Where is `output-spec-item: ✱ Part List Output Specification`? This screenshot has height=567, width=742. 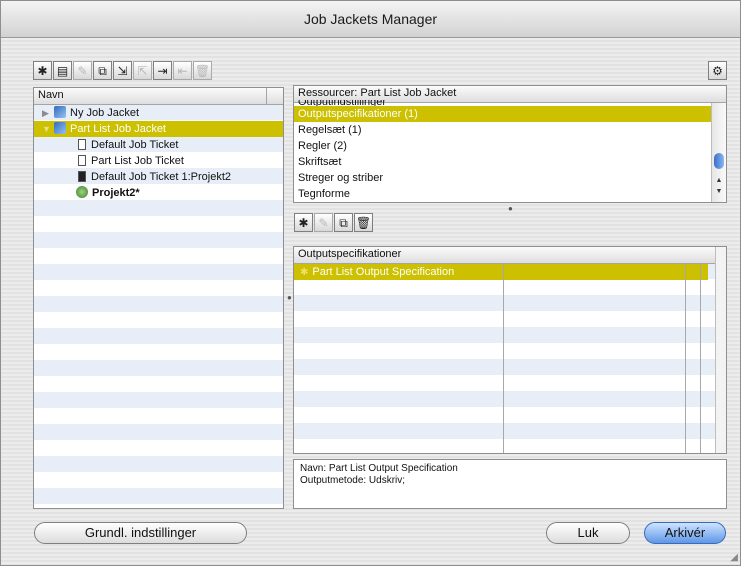 output-spec-item: ✱ Part List Output Specification is located at coordinates (501, 272).